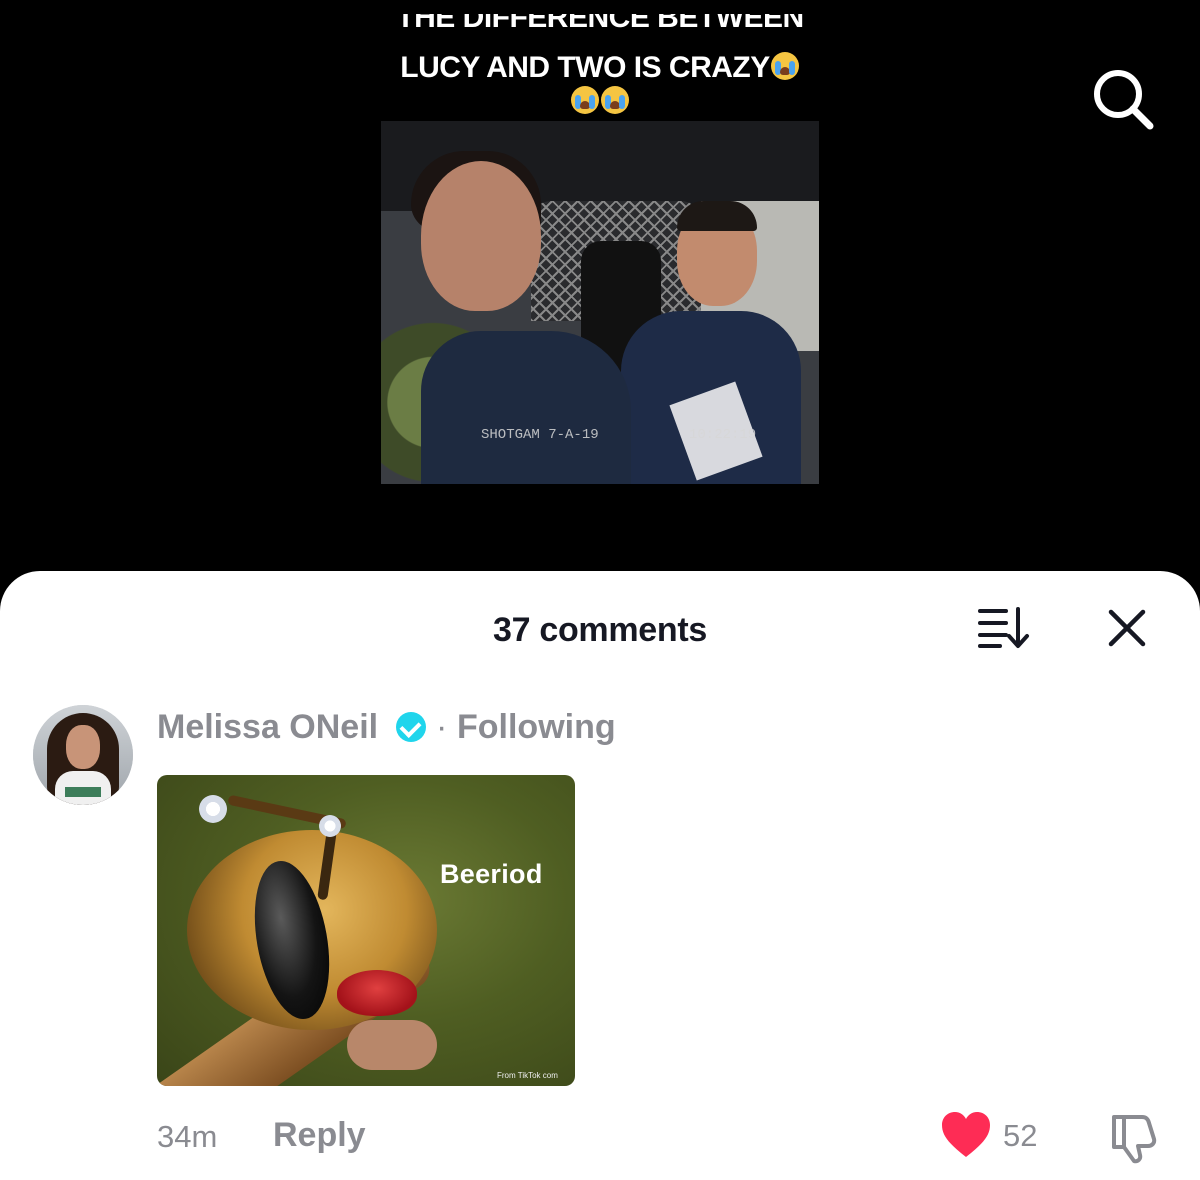  I want to click on follow-status: Following, so click(536, 727).